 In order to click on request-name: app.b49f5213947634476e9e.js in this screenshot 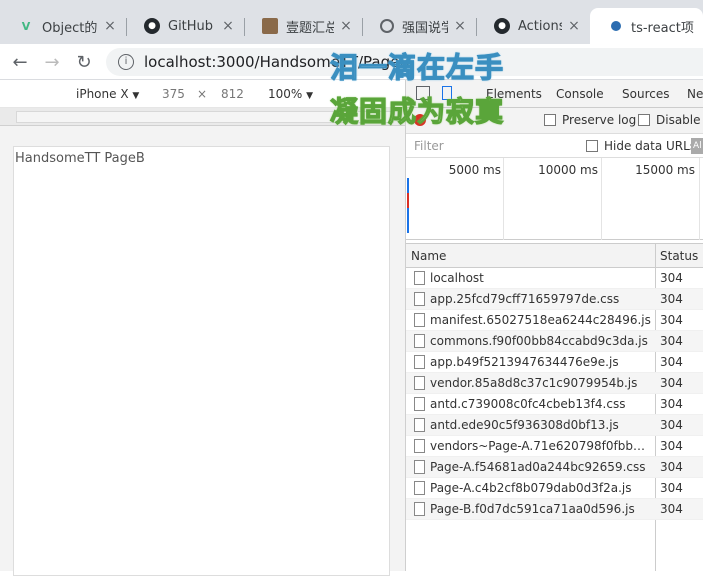, I will do `click(524, 362)`.